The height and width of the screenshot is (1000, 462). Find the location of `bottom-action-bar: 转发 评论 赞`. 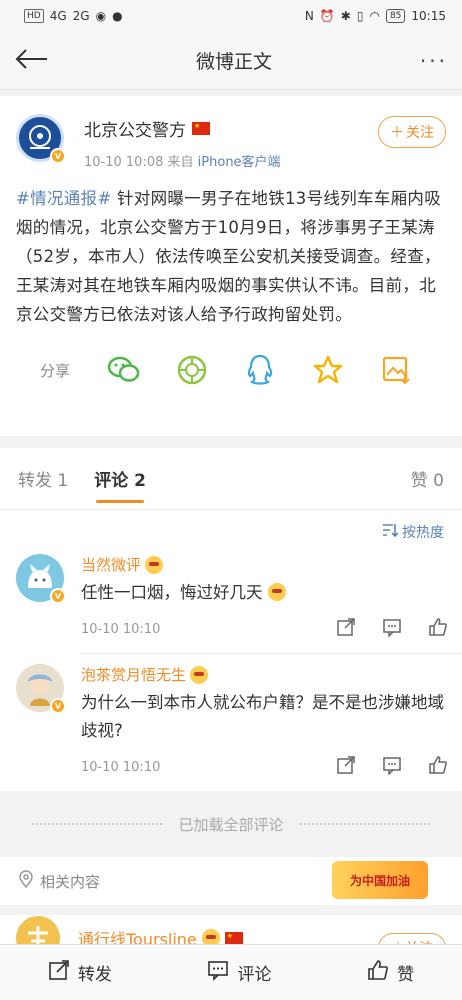

bottom-action-bar: 转发 评论 赞 is located at coordinates (231, 972).